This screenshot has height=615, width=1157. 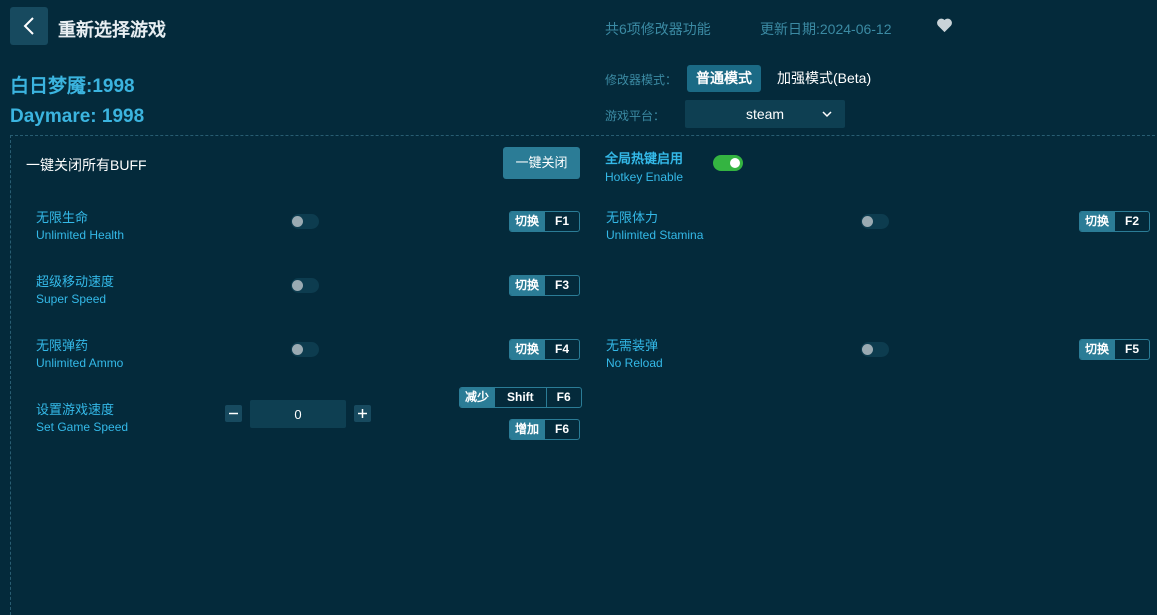 What do you see at coordinates (724, 78) in the screenshot?
I see `mode-normal-button: 普通模式` at bounding box center [724, 78].